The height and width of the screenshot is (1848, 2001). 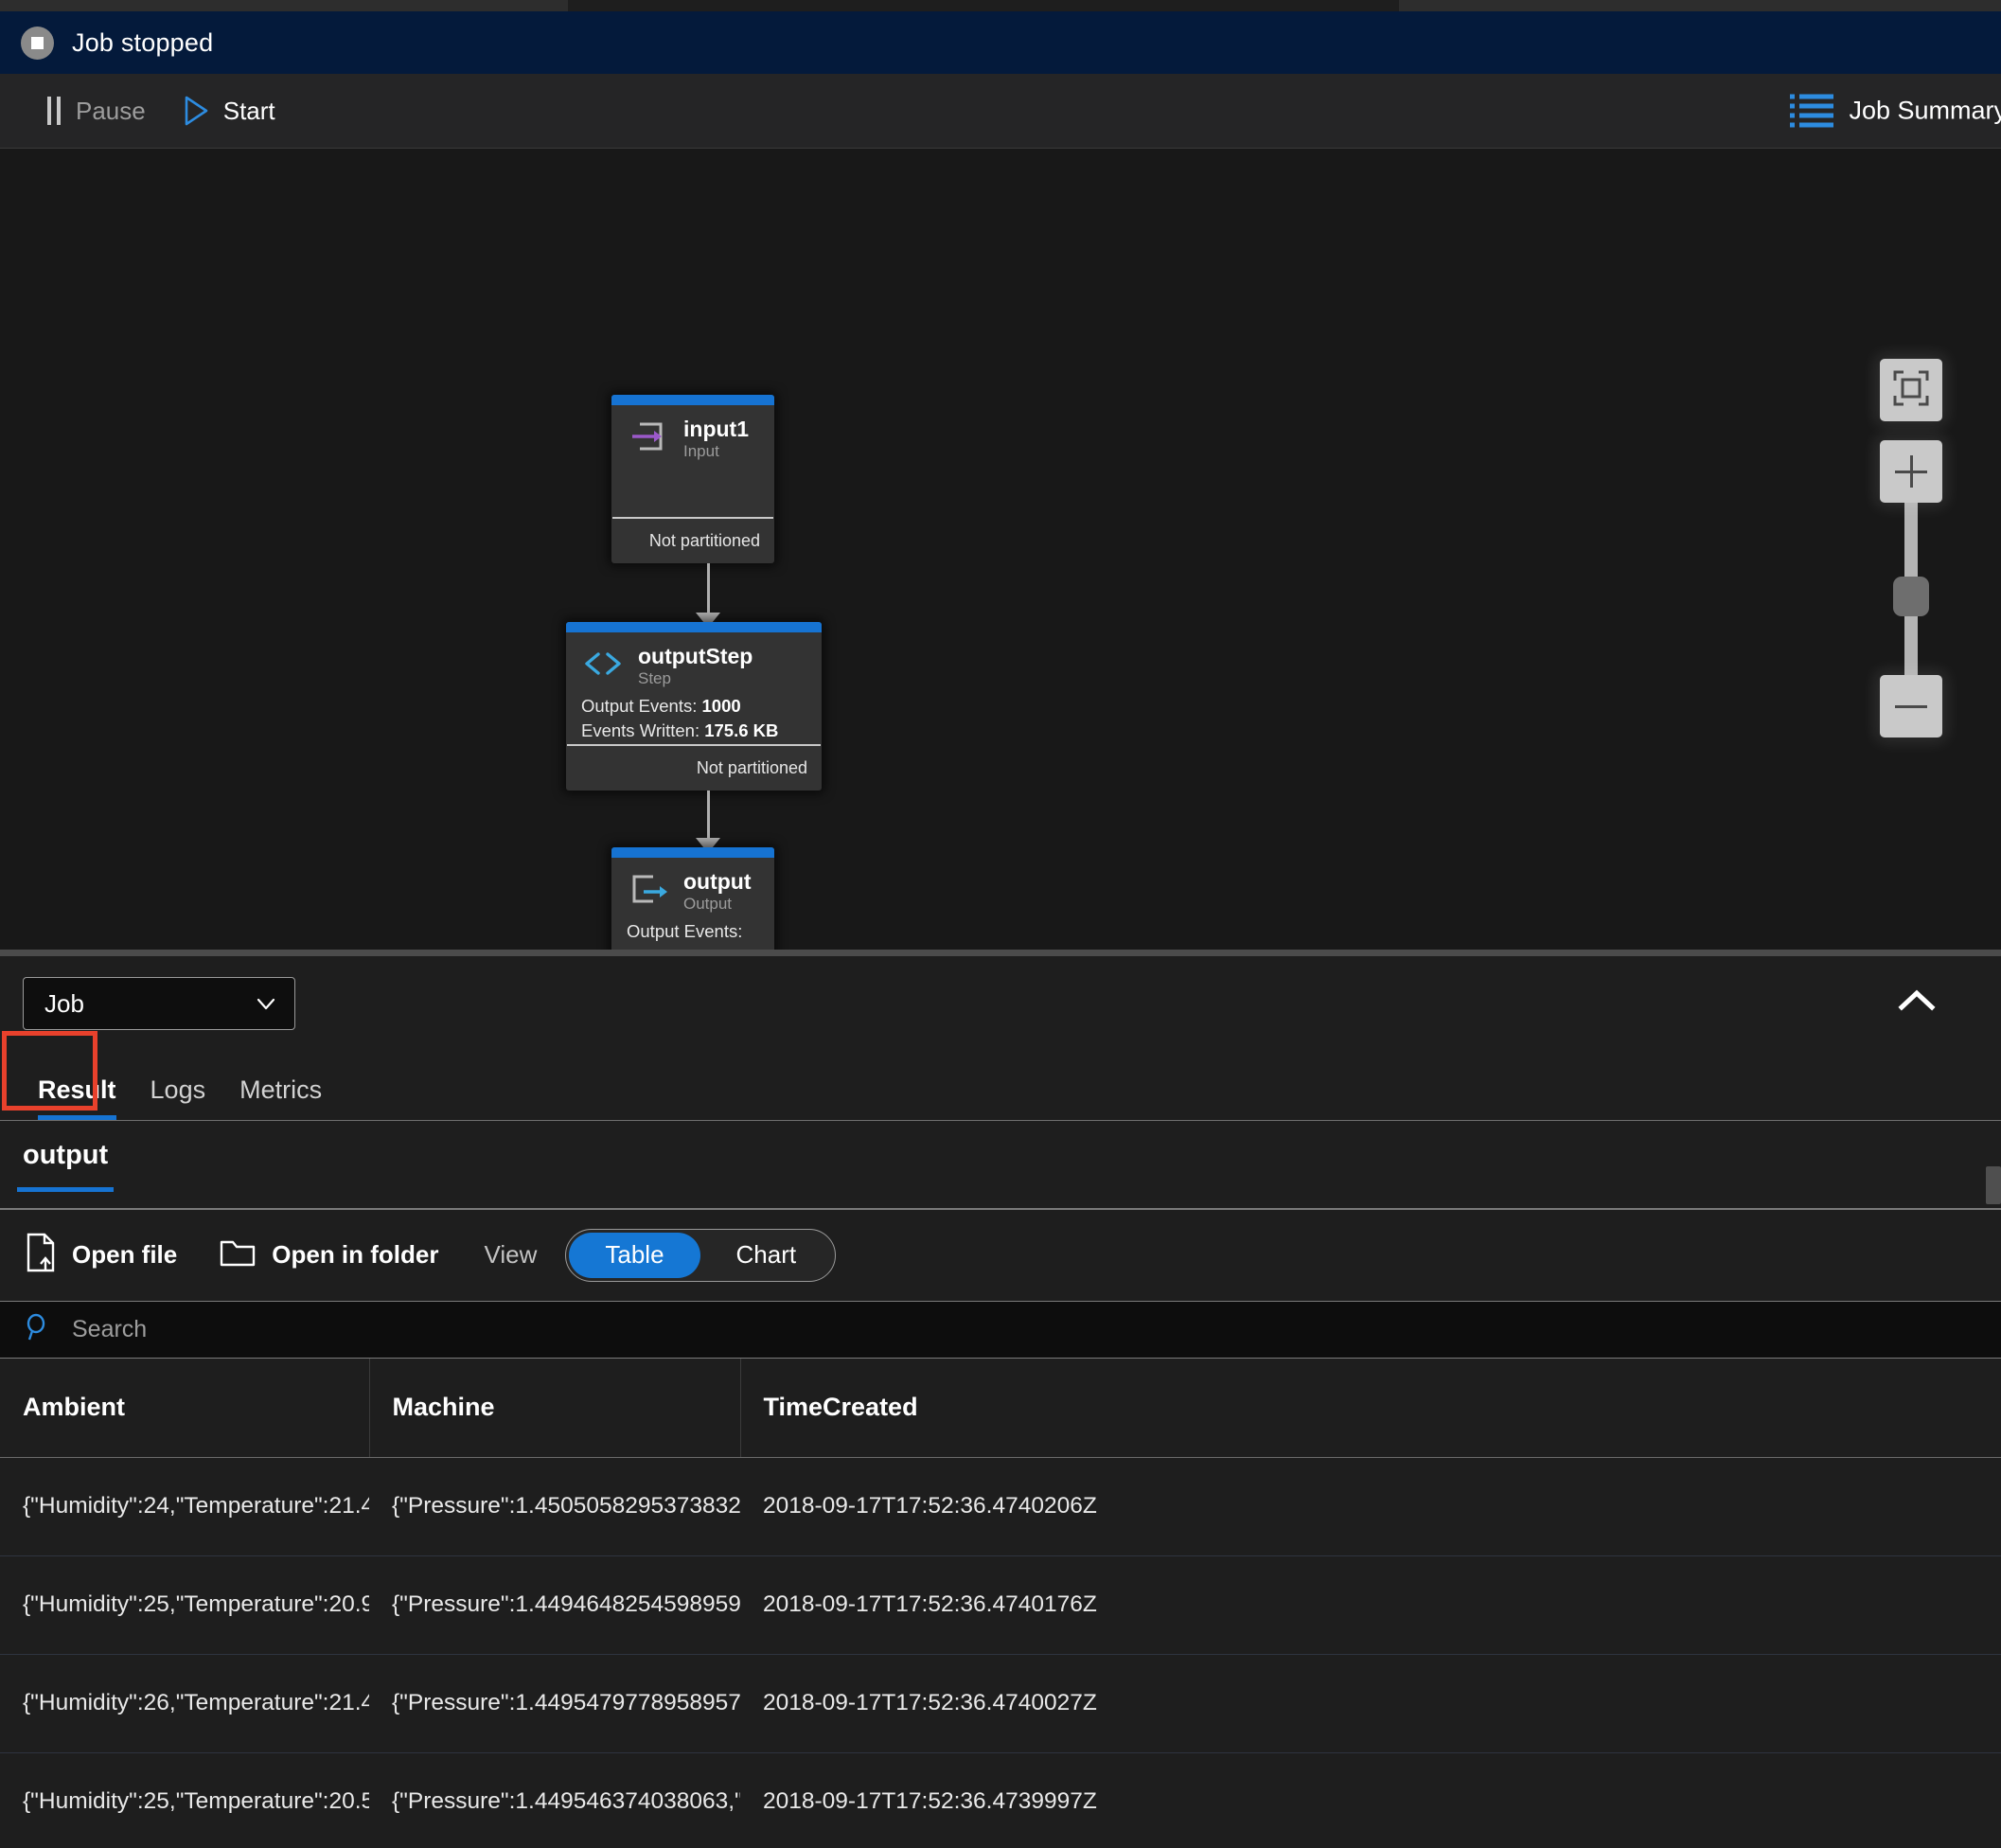 I want to click on table-header-row: Ambient Machine TimeCreated, so click(x=1000, y=1408).